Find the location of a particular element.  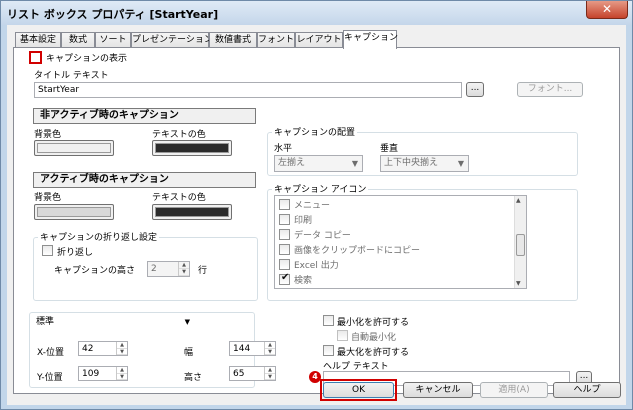

scroll-thumb is located at coordinates (520, 245).